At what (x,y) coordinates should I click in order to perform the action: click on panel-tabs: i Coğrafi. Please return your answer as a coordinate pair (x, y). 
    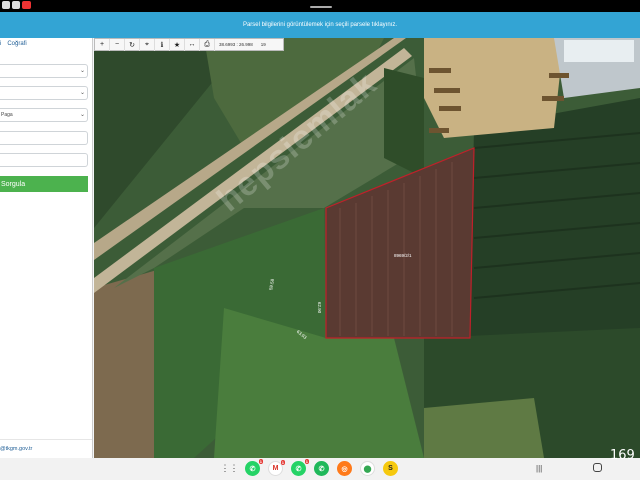
    Looking at the image, I should click on (13, 44).